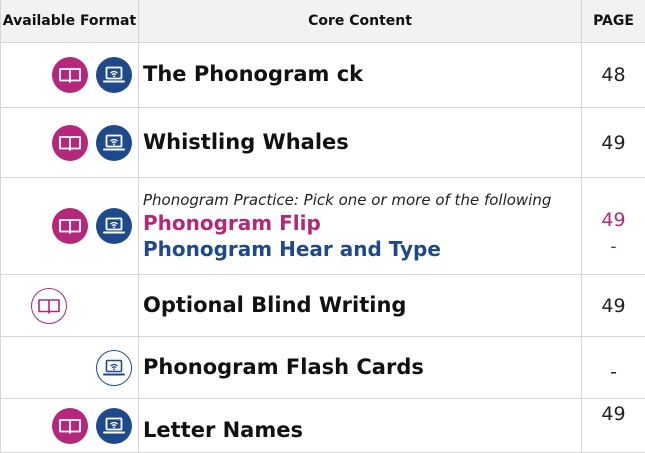 This screenshot has height=453, width=645. What do you see at coordinates (114, 368) in the screenshot?
I see `laptop-outline-icon` at bounding box center [114, 368].